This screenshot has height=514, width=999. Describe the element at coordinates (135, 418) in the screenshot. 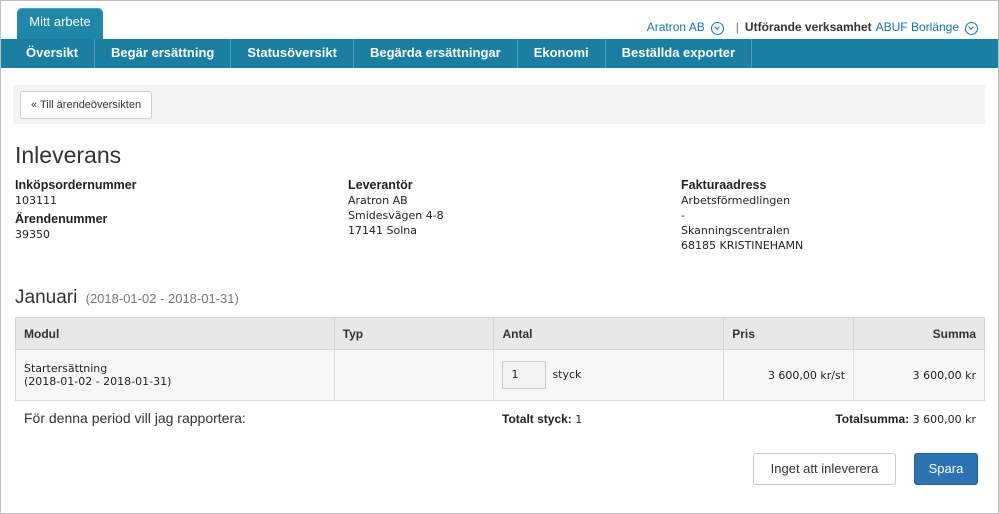

I see `report-prompt: För denna period vill jag rapportera:` at that location.